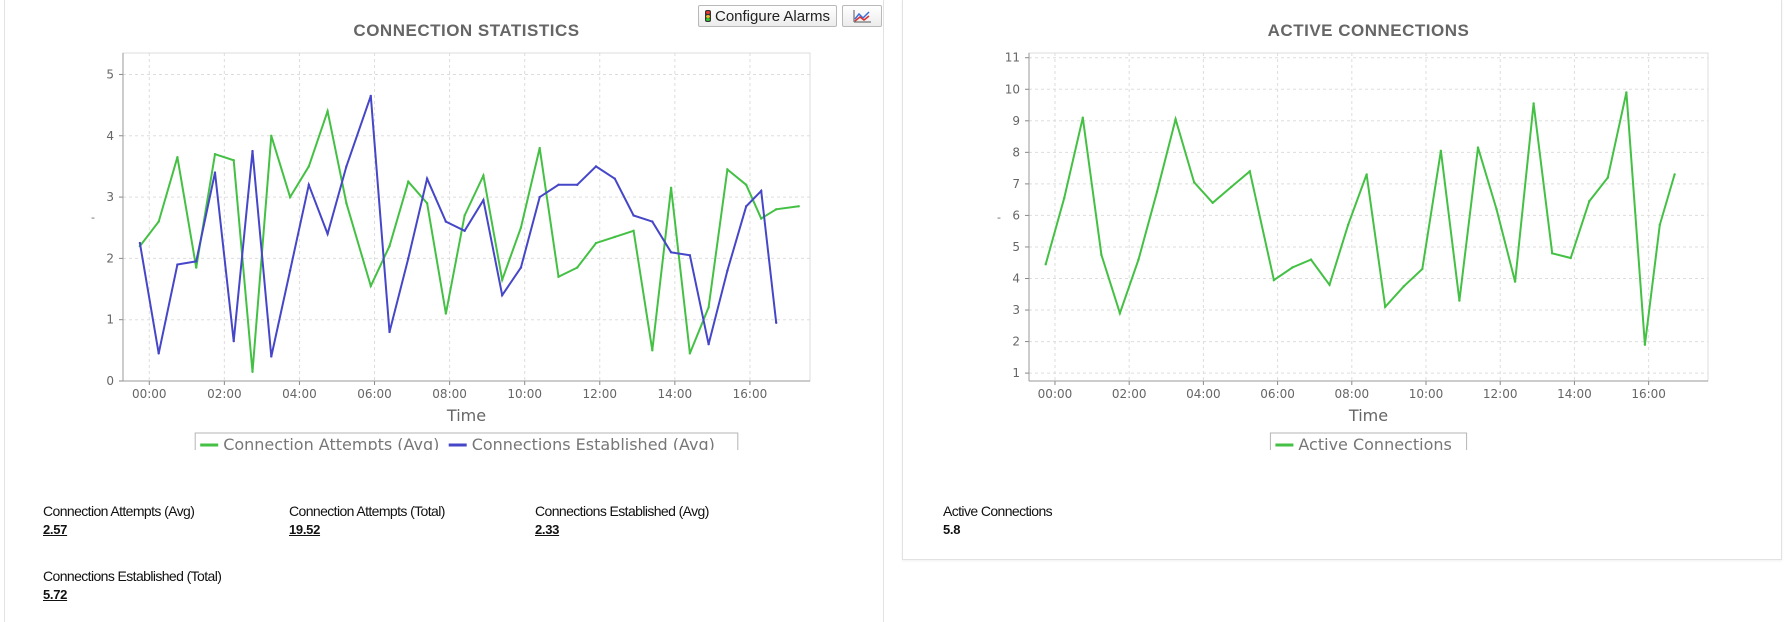  What do you see at coordinates (708, 16) in the screenshot?
I see `traffic-light-icon` at bounding box center [708, 16].